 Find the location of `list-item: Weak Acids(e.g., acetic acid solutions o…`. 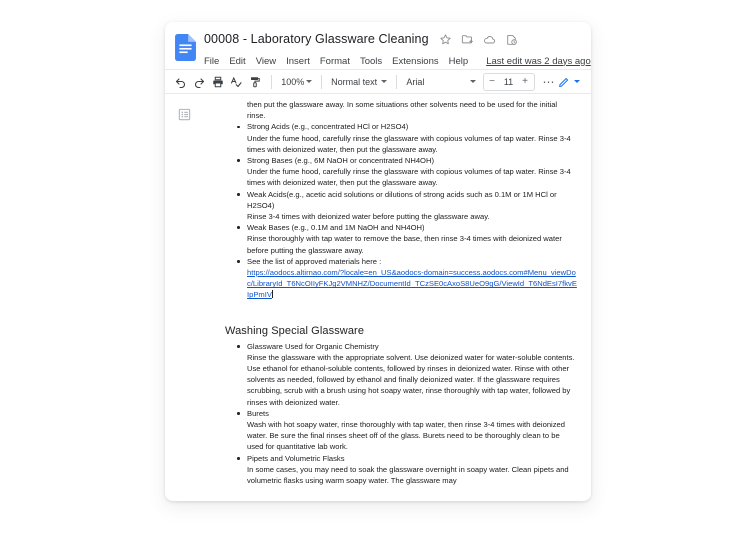

list-item: Weak Acids(e.g., acetic acid solutions o… is located at coordinates (401, 206).